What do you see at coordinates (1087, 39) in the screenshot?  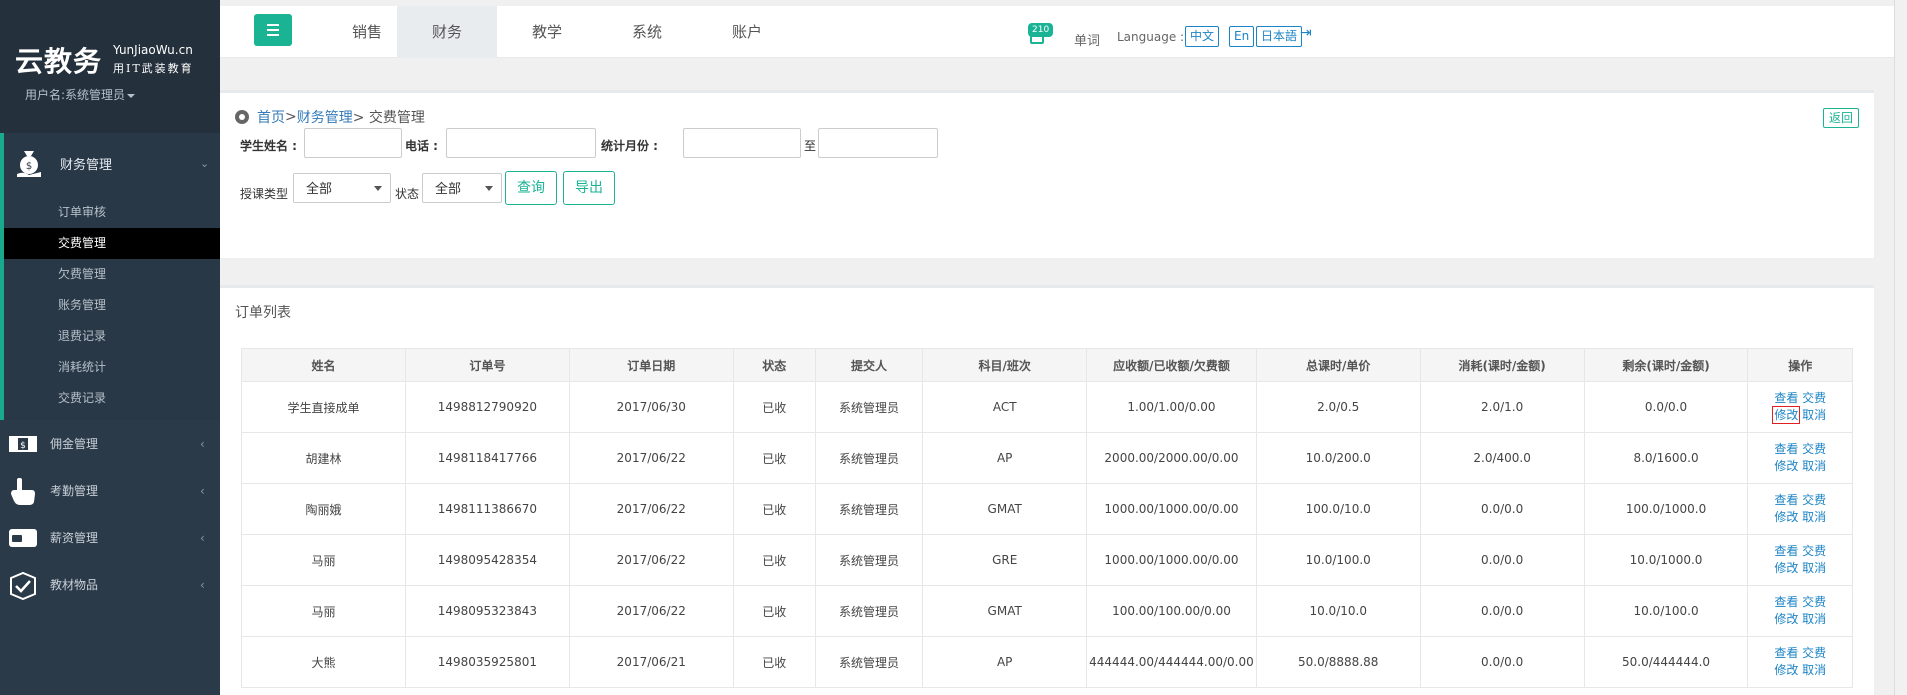 I see `vocabulary-link: 单词` at bounding box center [1087, 39].